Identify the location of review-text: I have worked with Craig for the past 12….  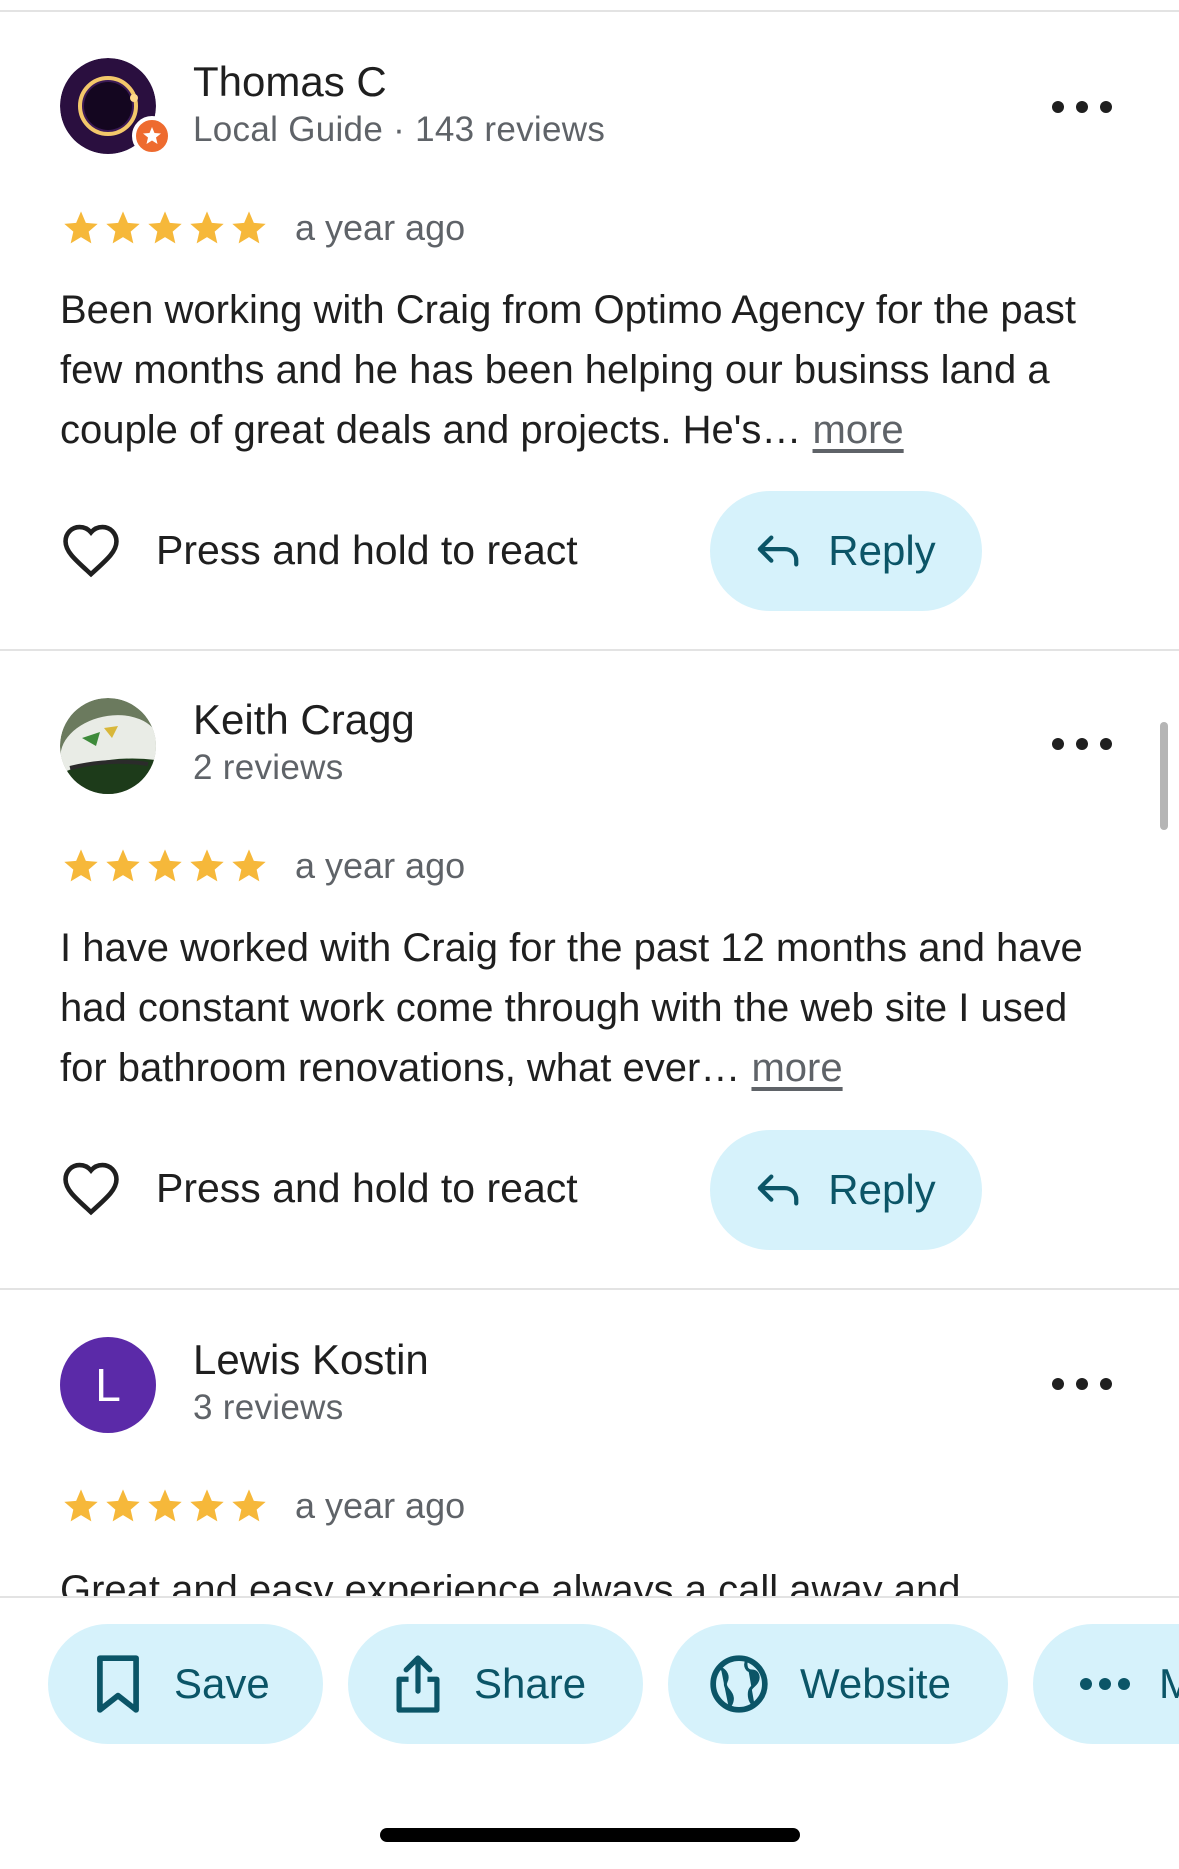
(590, 1008).